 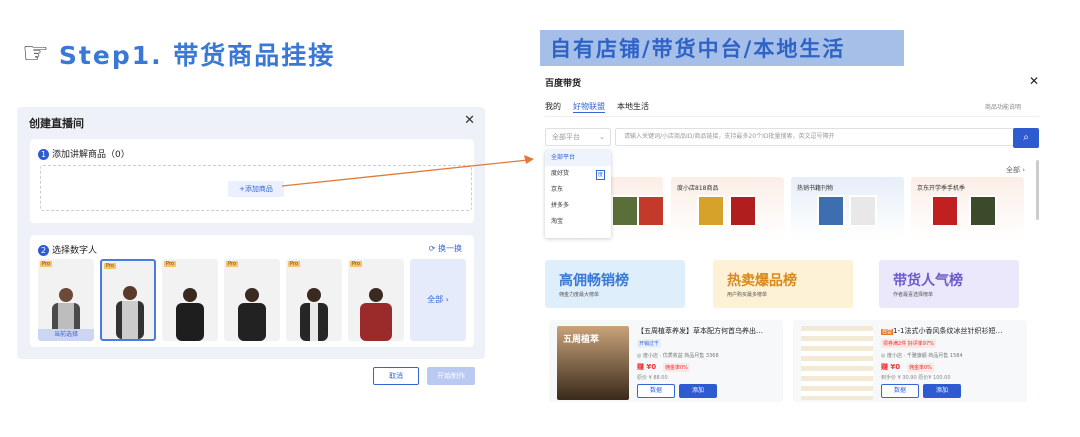 I want to click on ranking-banner: 带货人气榜 作者最喜选择榜单, so click(x=949, y=284).